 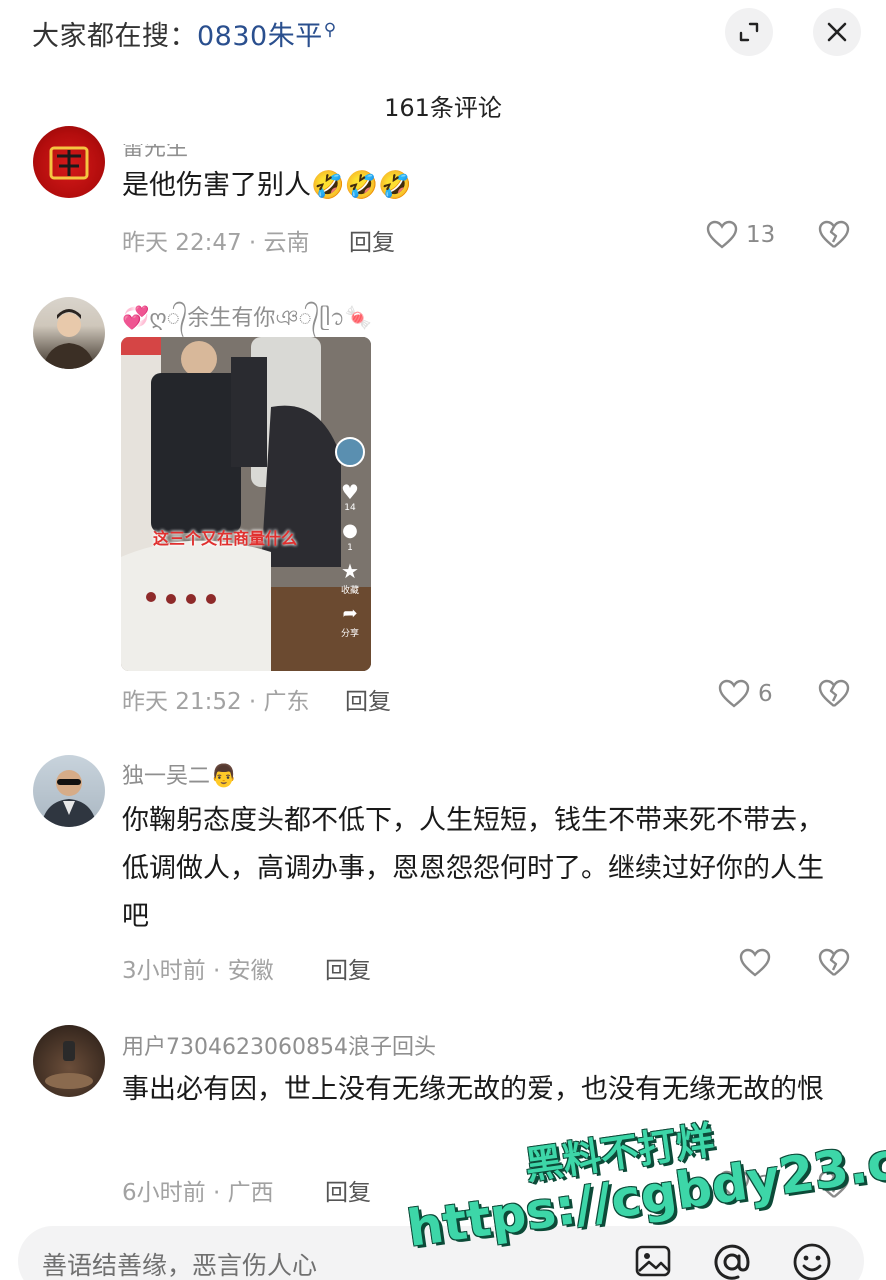 I want to click on comment-input-placeholder: 善语结善缘，恶言伤人心, so click(x=179, y=1263).